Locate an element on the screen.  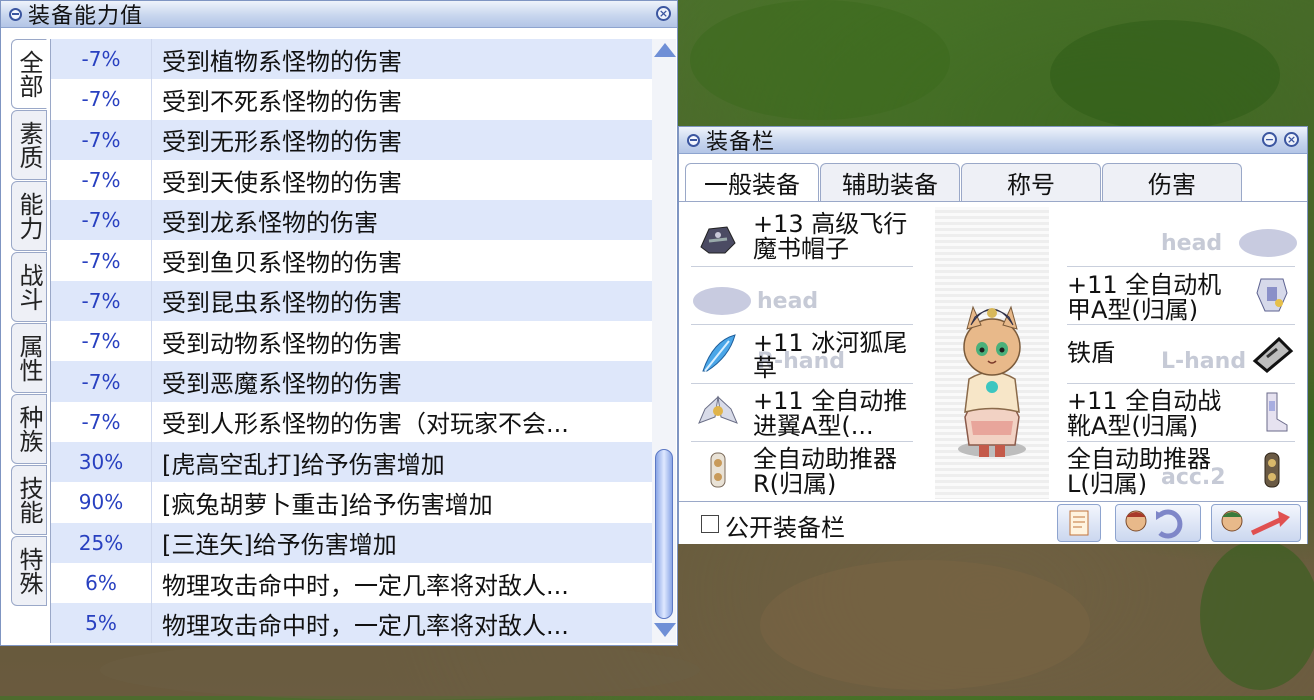
feather-icon is located at coordinates (718, 354).